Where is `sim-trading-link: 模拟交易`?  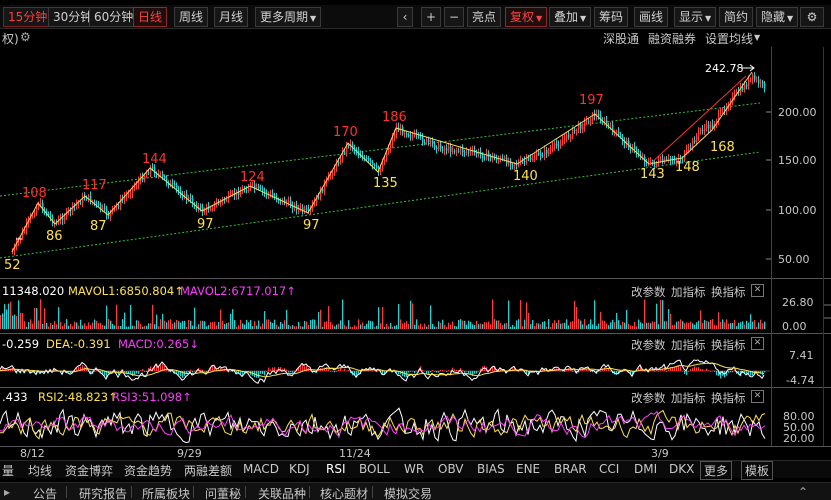
sim-trading-link: 模拟交易 is located at coordinates (408, 492).